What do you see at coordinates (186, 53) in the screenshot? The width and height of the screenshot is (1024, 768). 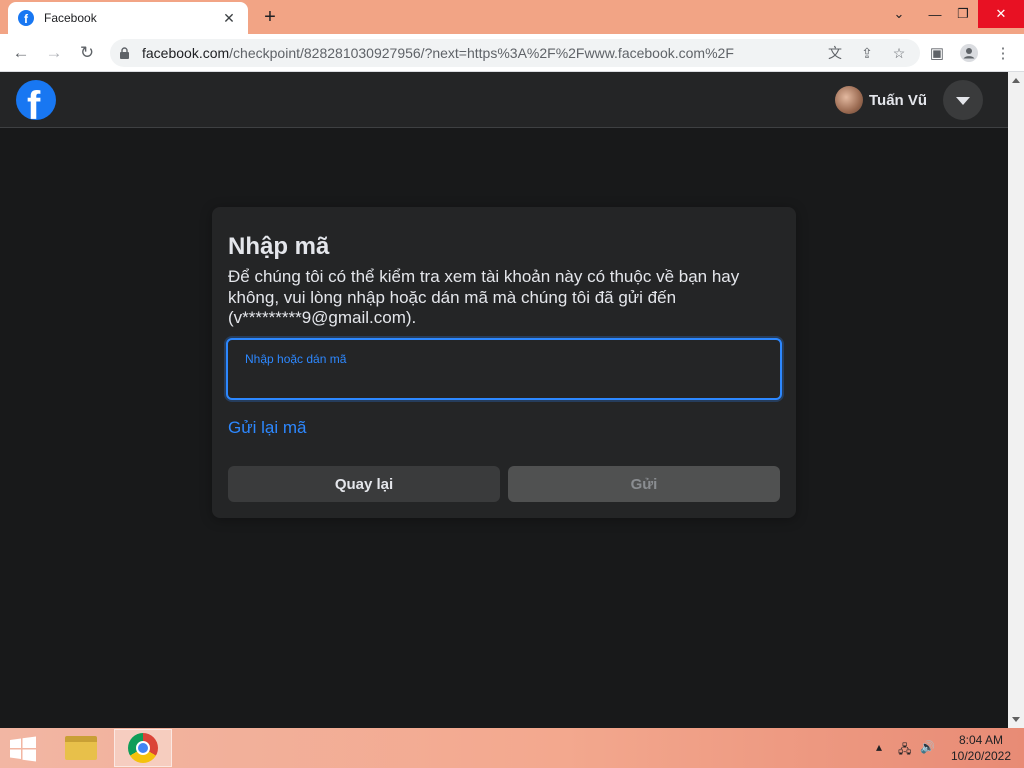 I see `url-host: facebook.com` at bounding box center [186, 53].